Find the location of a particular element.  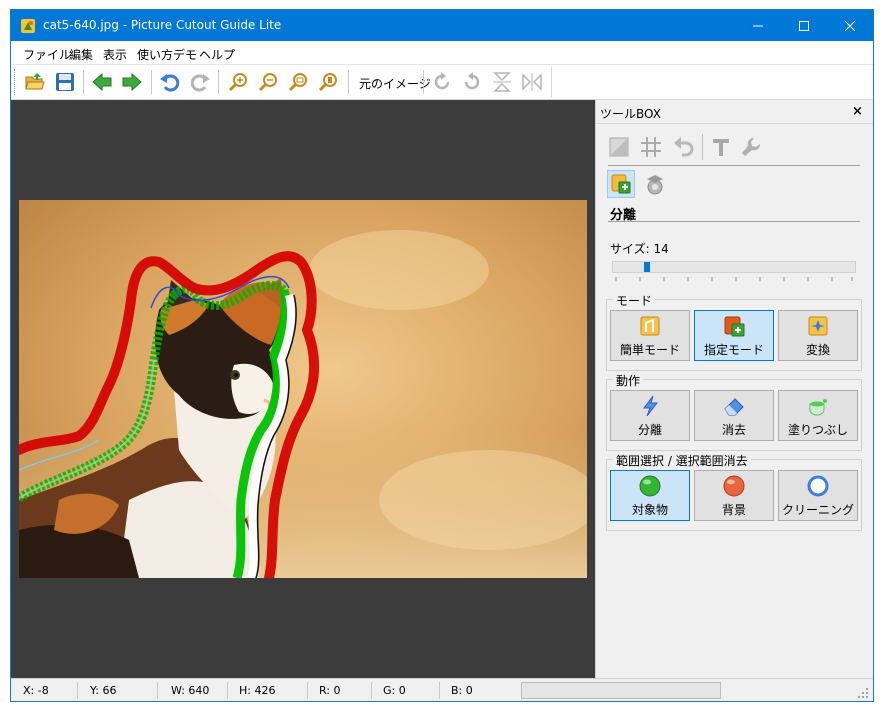

erase-button: 消去 is located at coordinates (734, 415).